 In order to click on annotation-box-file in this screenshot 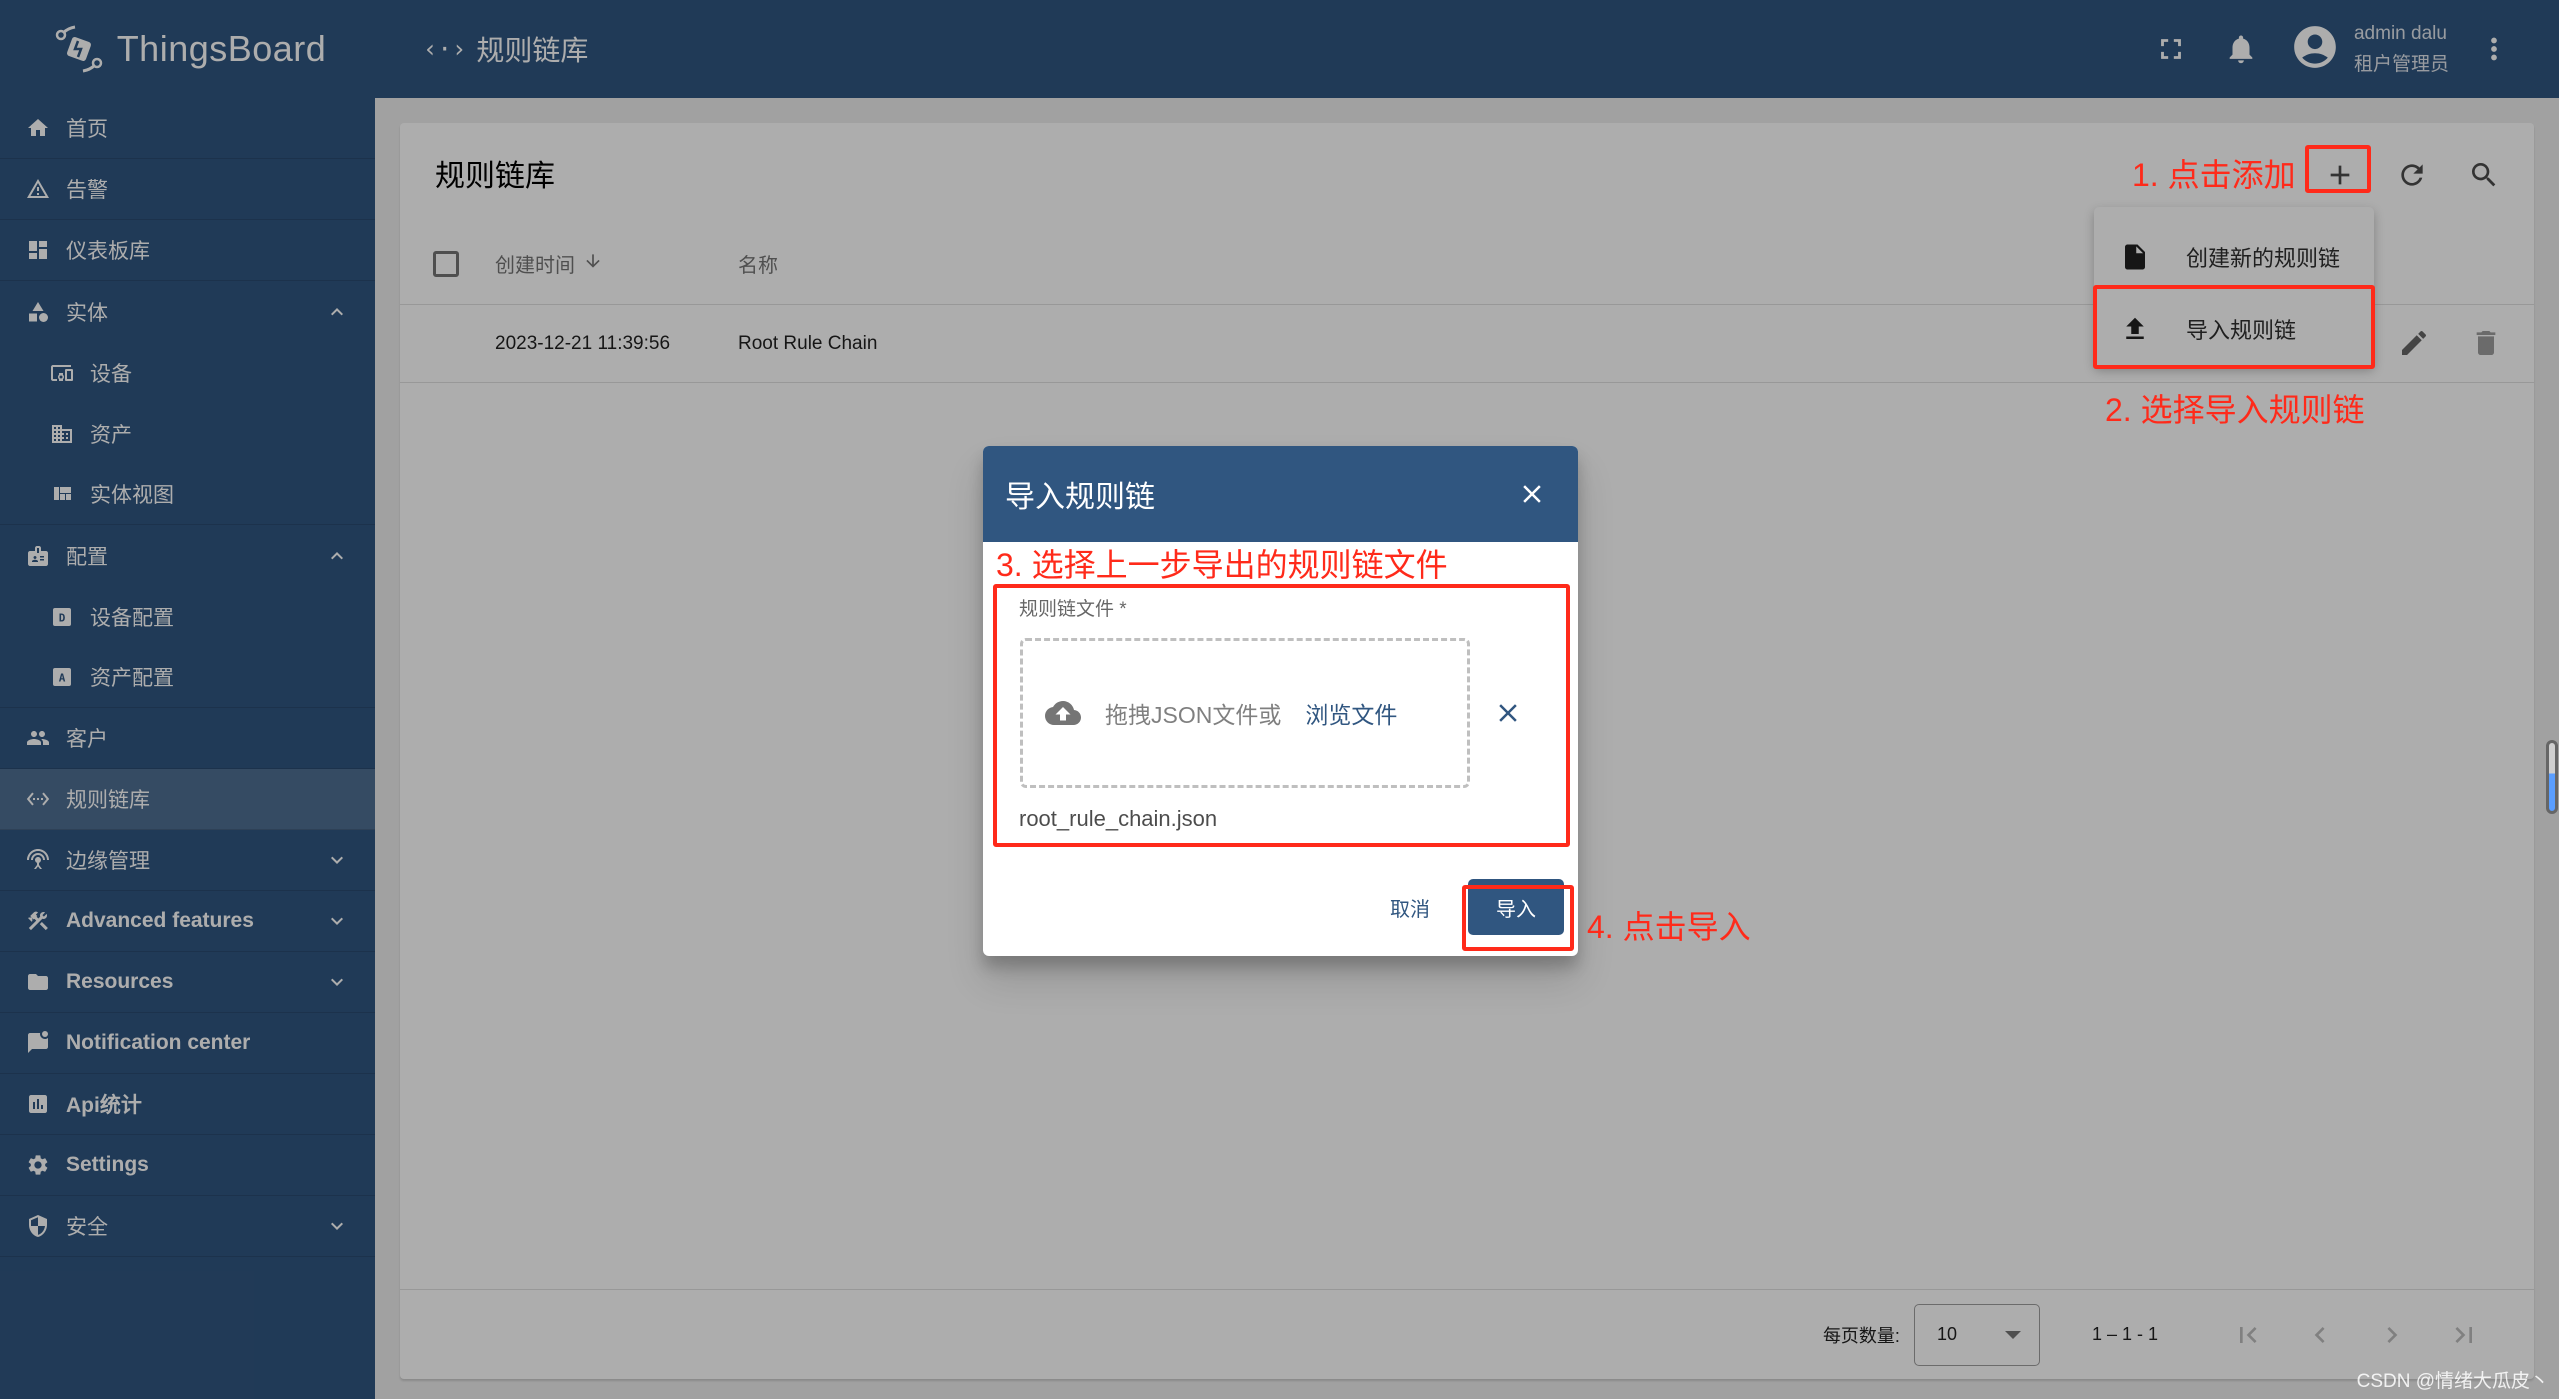, I will do `click(1281, 715)`.